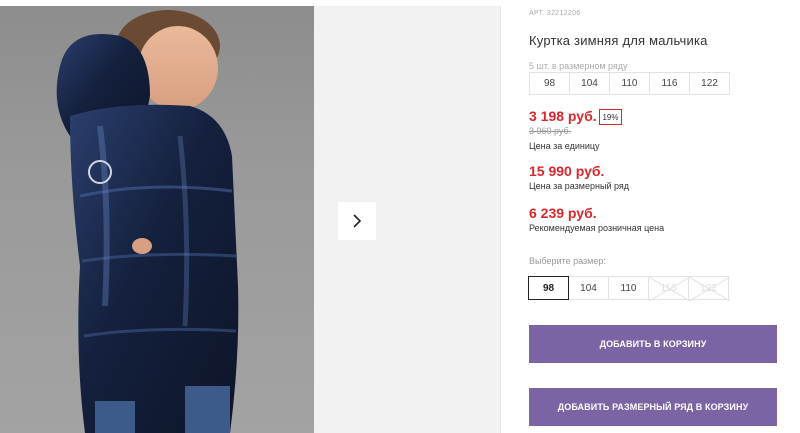 The width and height of the screenshot is (800, 433). I want to click on retail-price: 6 239 руб., so click(563, 213).